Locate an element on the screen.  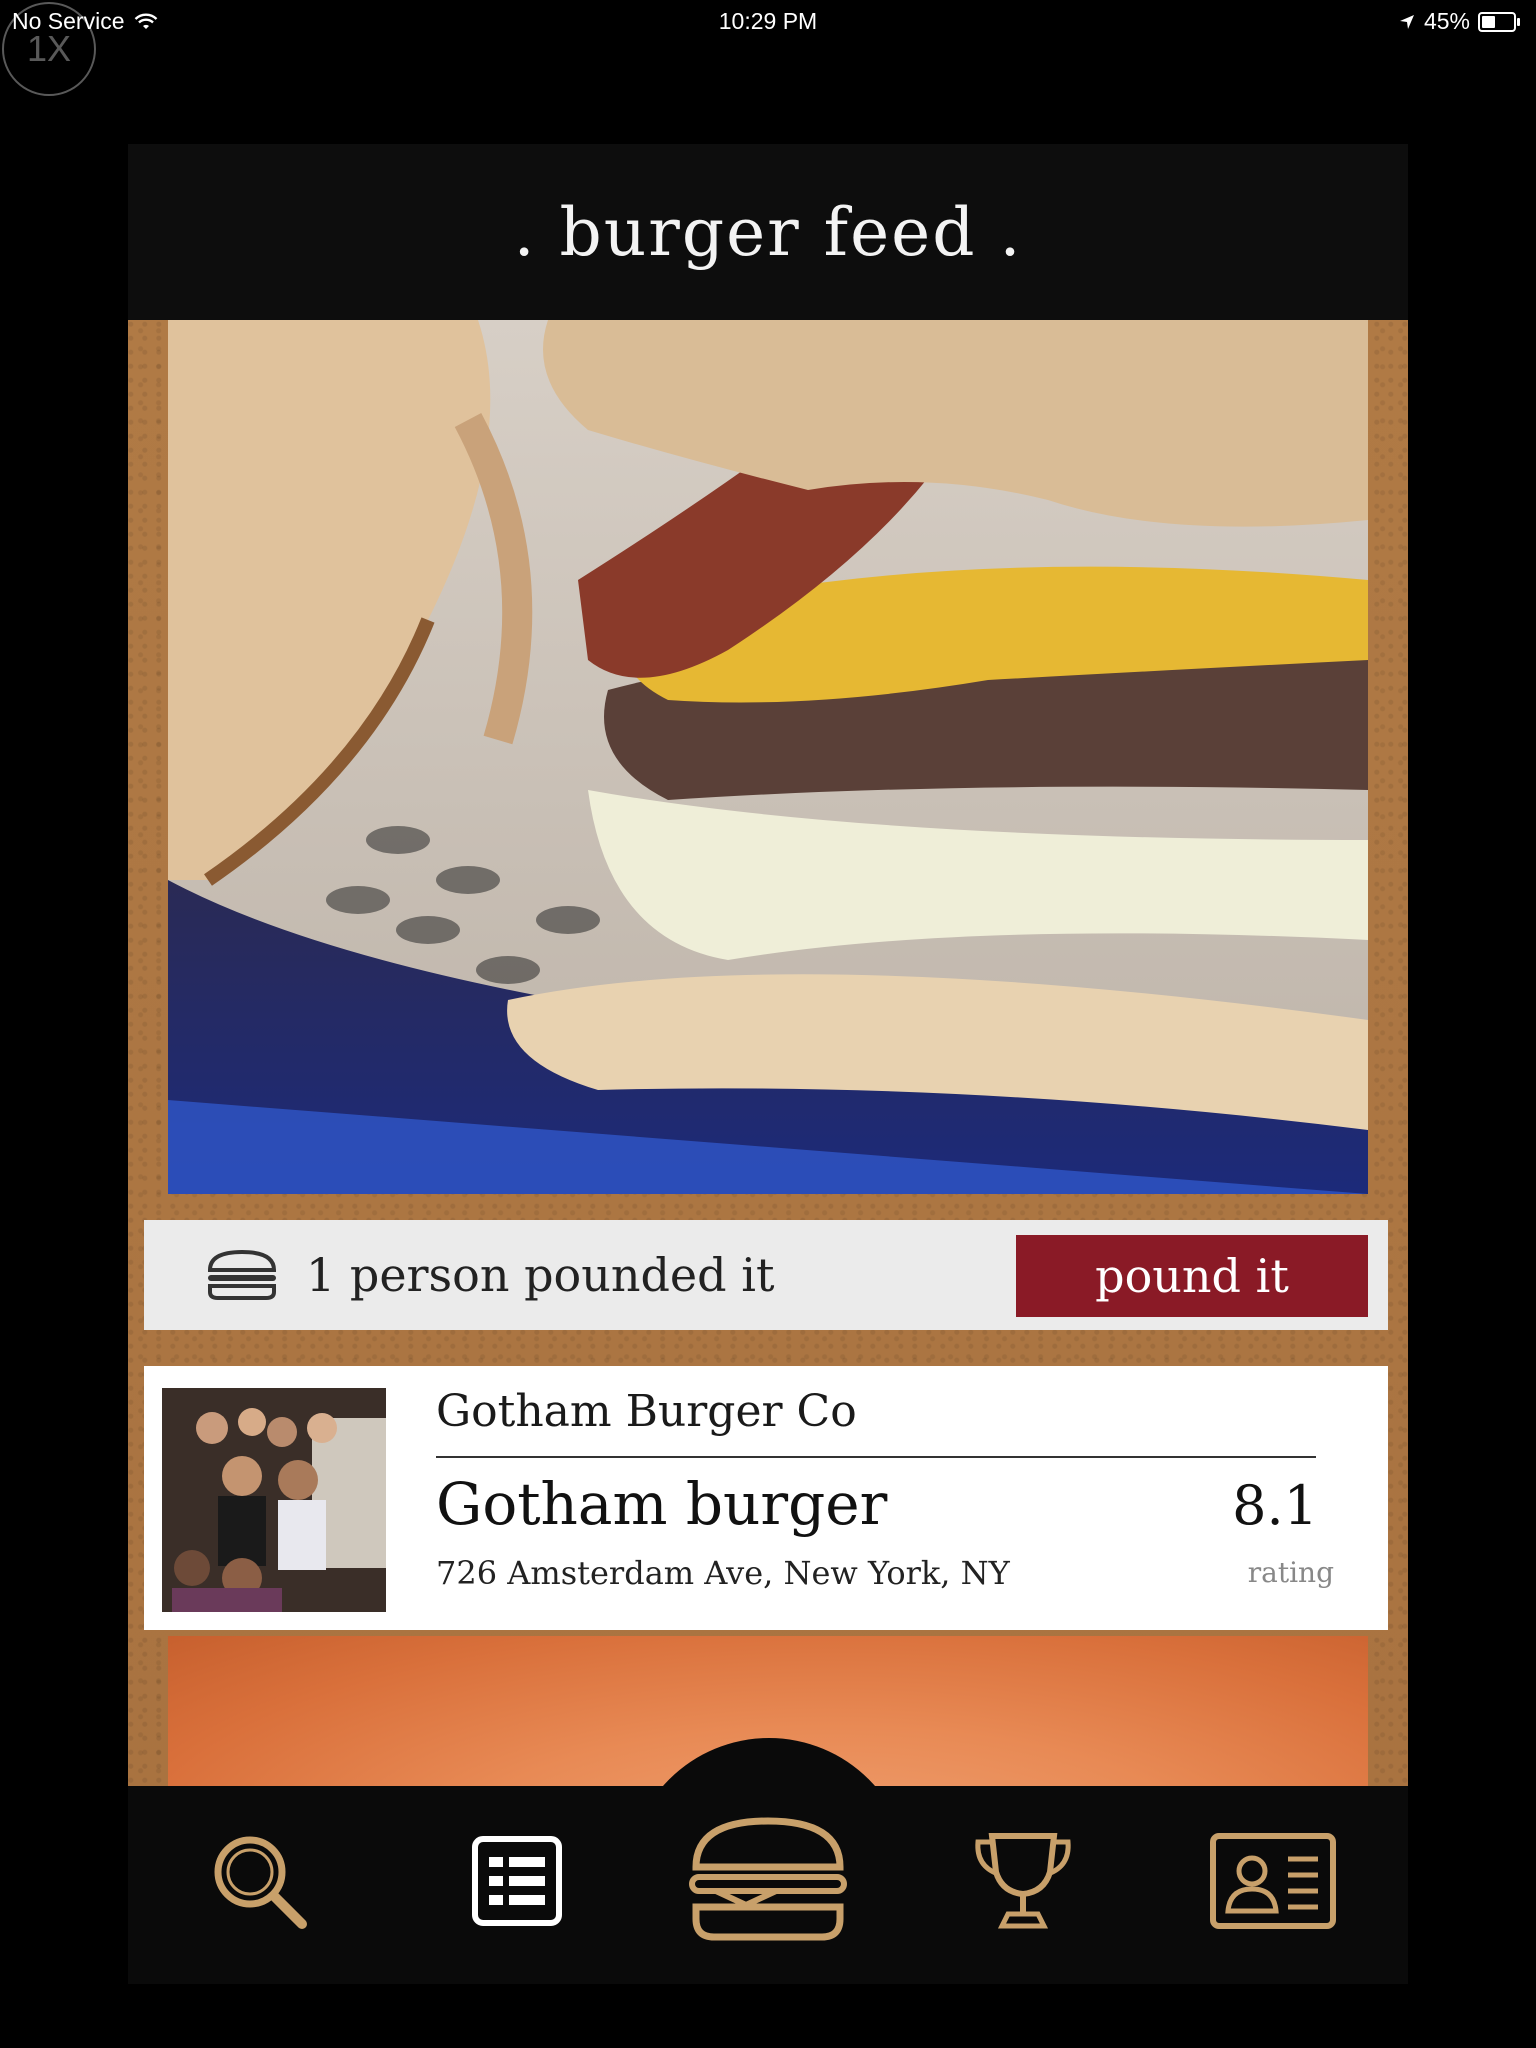
rating-label: rating is located at coordinates (1290, 1572).